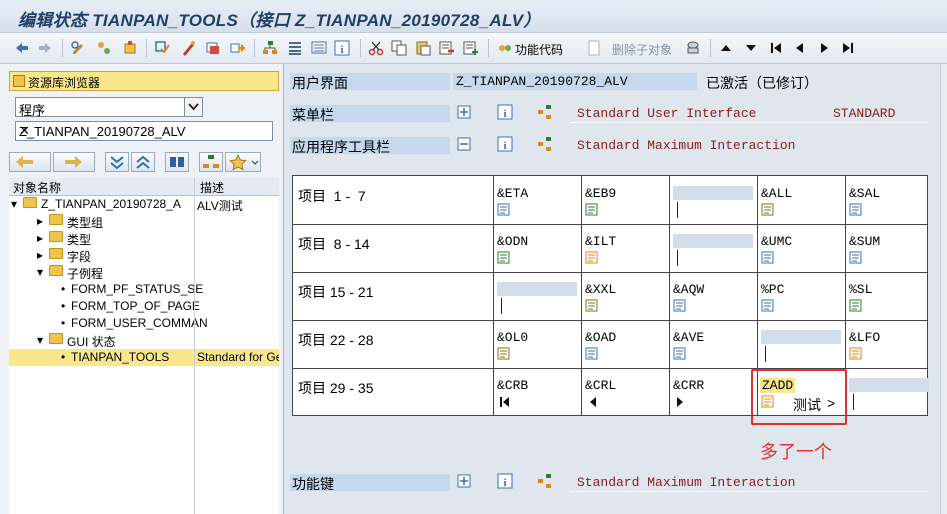  What do you see at coordinates (539, 49) in the screenshot?
I see `func-code-button: 功能代码` at bounding box center [539, 49].